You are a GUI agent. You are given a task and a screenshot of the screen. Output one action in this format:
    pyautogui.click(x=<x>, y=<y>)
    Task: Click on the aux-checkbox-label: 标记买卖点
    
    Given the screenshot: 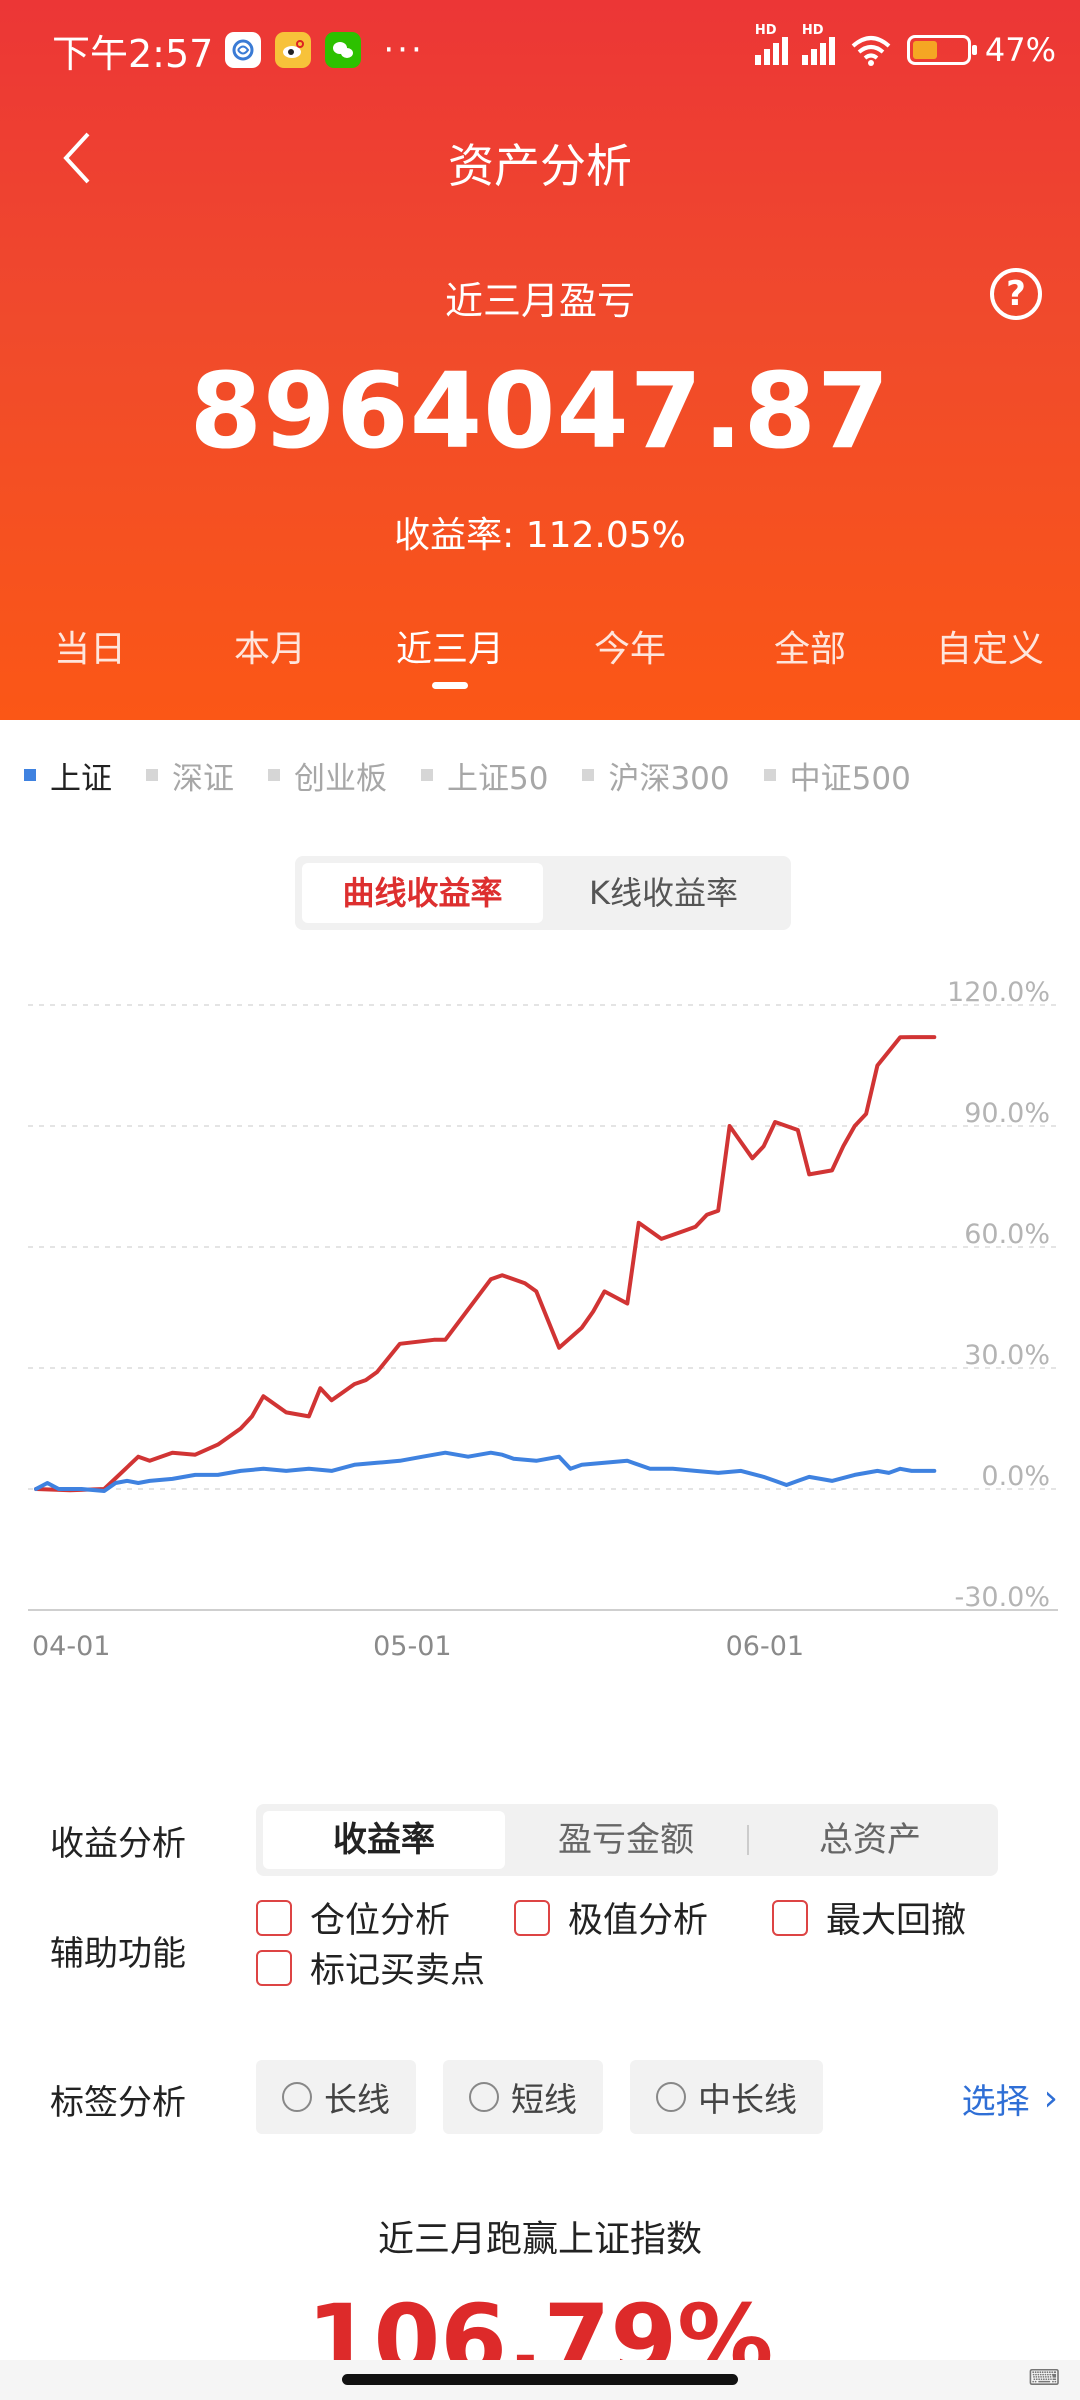 What is the action you would take?
    pyautogui.click(x=398, y=1971)
    